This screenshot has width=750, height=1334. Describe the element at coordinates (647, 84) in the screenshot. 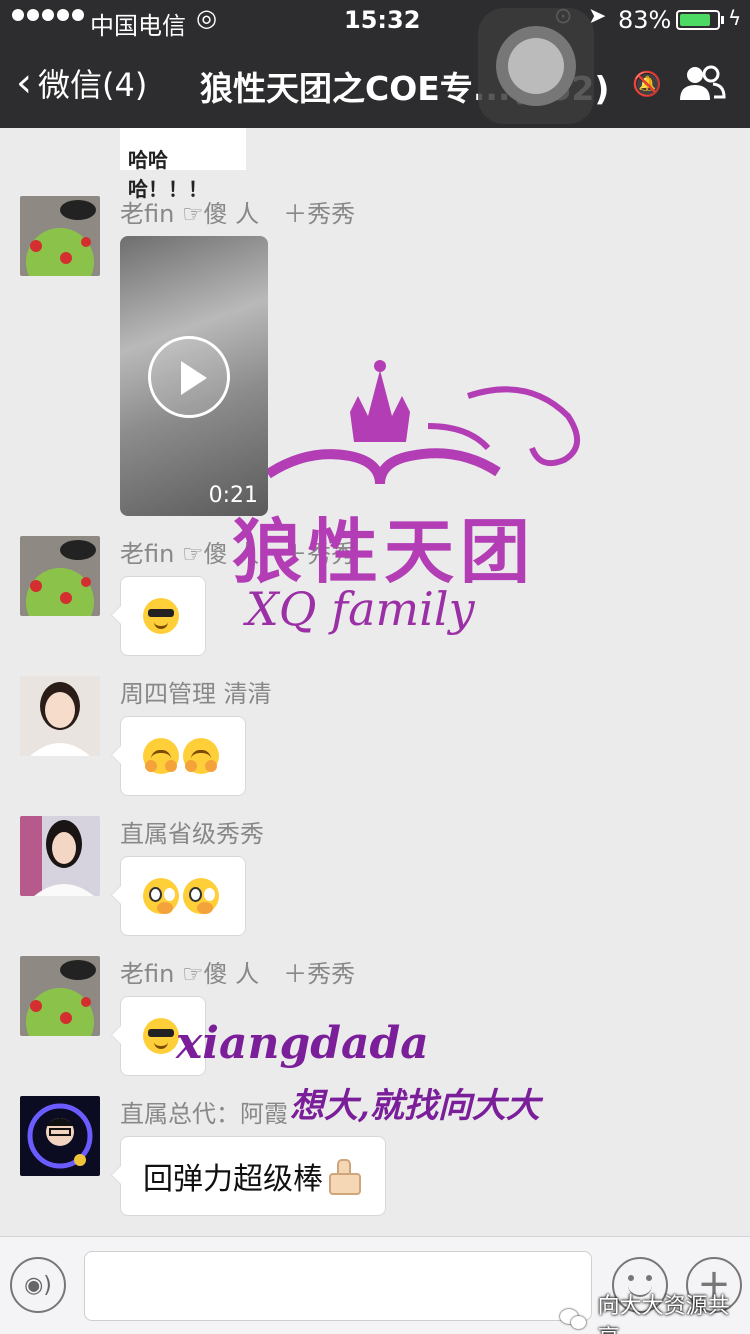

I see `mute-bell-icon: 🔕` at that location.